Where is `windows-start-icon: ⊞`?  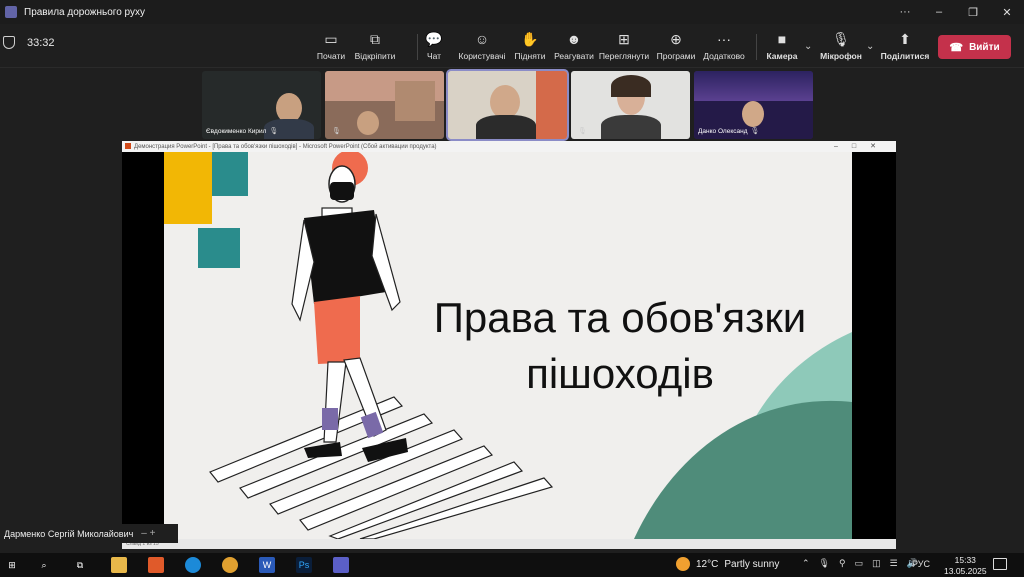 windows-start-icon: ⊞ is located at coordinates (12, 565).